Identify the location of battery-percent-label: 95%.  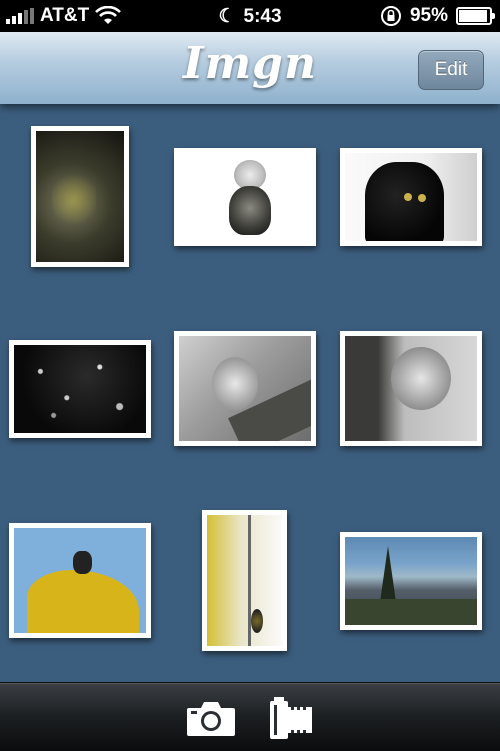
(428, 15).